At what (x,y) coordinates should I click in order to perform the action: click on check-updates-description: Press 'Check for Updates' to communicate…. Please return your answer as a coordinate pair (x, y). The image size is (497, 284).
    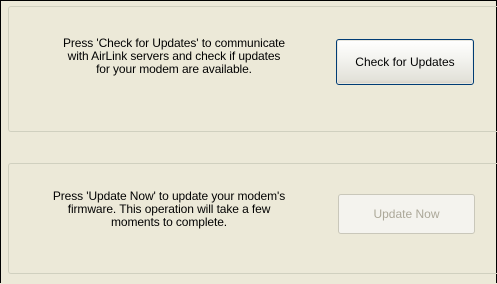
    Looking at the image, I should click on (174, 56).